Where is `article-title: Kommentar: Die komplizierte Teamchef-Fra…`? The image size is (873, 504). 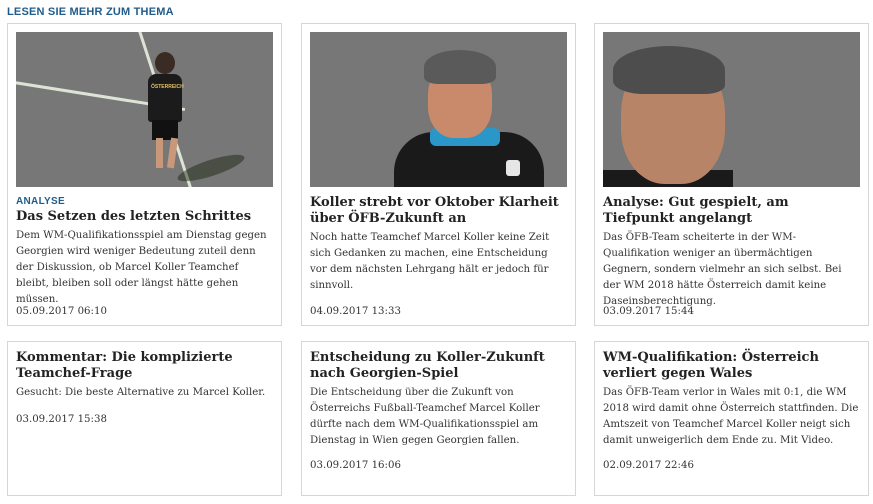
article-title: Kommentar: Die komplizierte Teamchef-Fra… is located at coordinates (144, 366).